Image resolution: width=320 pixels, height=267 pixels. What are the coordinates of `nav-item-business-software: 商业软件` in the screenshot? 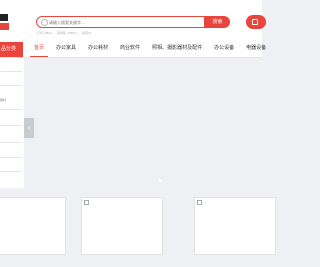 It's located at (130, 48).